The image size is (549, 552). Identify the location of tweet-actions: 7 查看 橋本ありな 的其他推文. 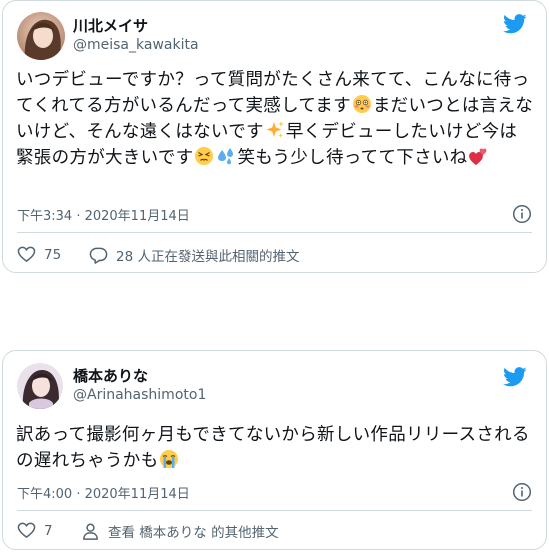
(274, 532).